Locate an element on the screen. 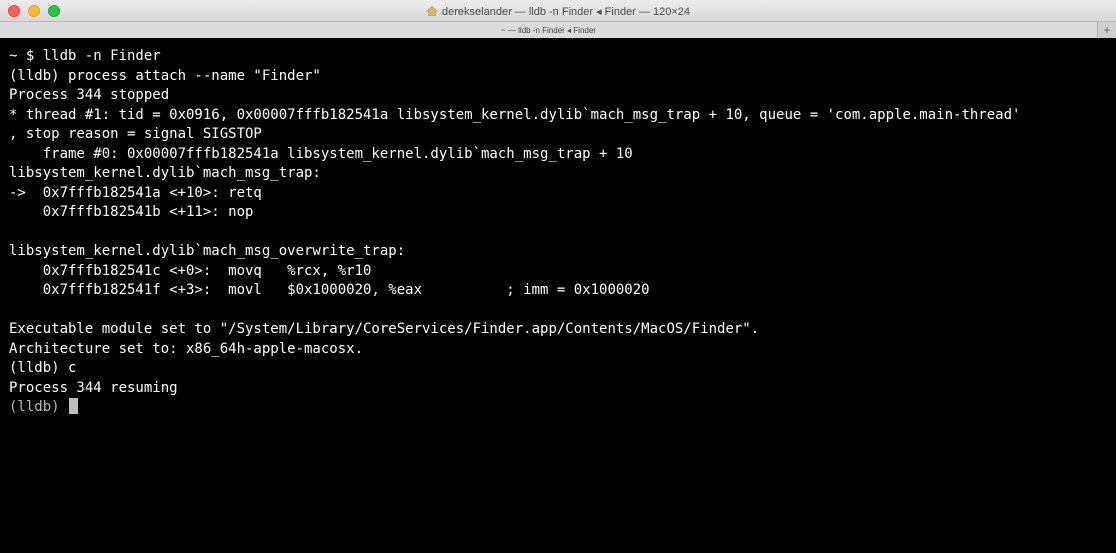 The image size is (1116, 553). terminal-line: 0x7fffb182541c <+0>: movq %rcx, %r10 is located at coordinates (190, 270).